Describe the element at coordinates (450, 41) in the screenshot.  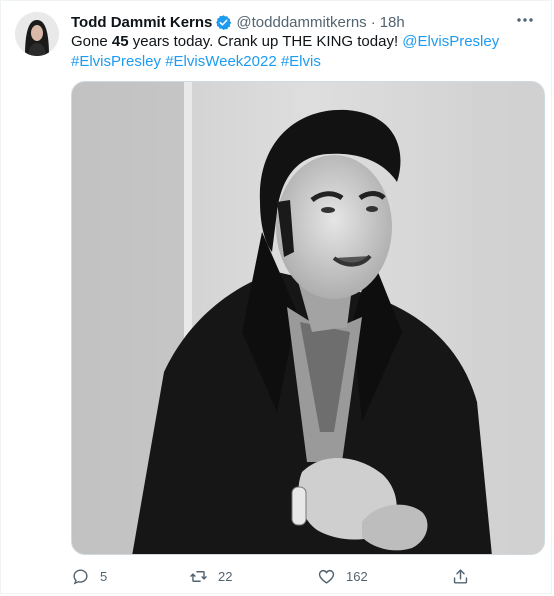
I see `mention-link: @ElvisPresley` at that location.